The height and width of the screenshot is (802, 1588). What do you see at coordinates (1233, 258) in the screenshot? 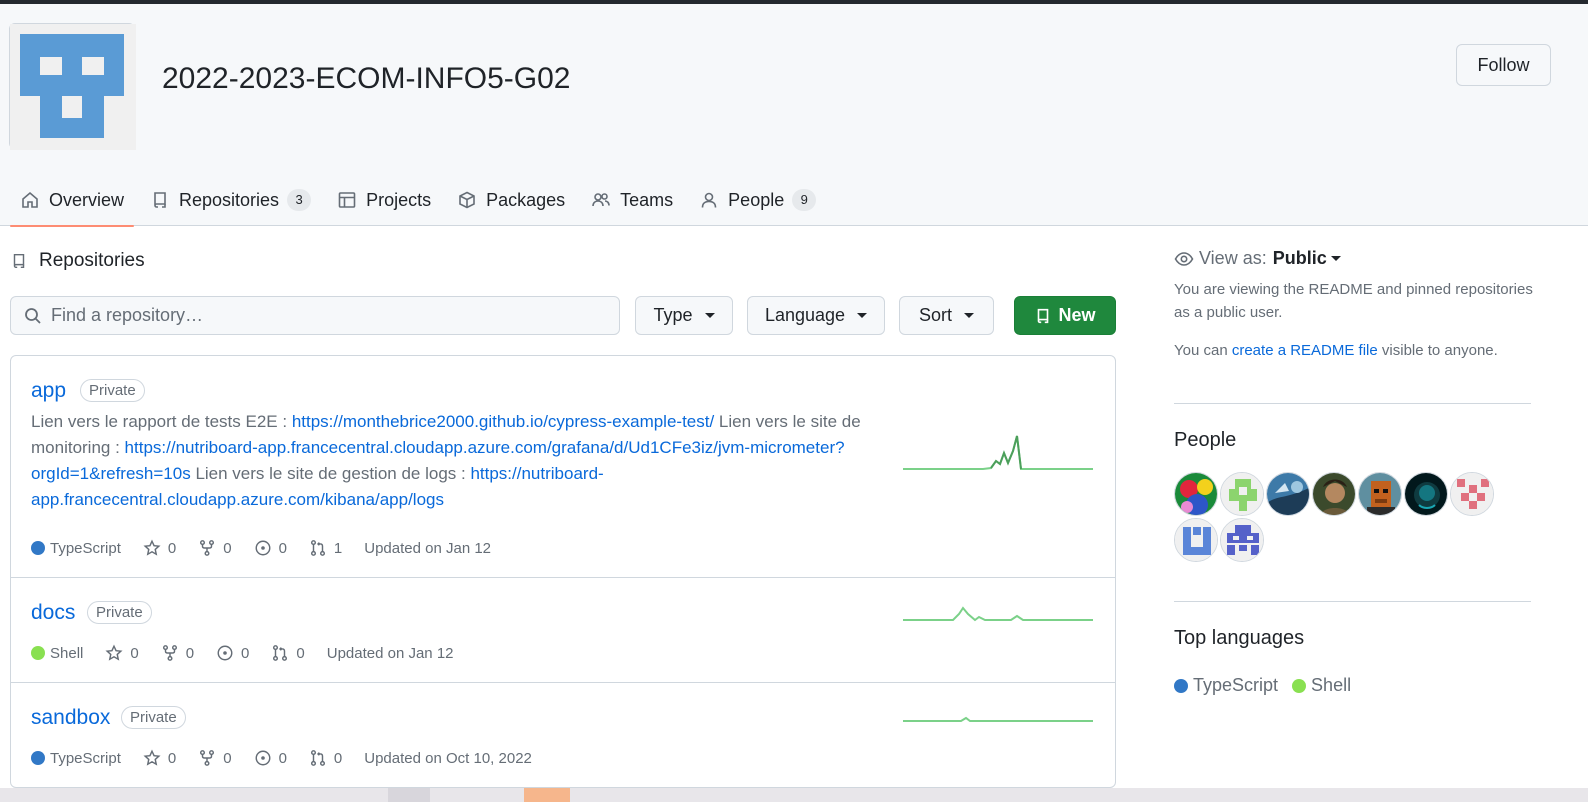
I see `view-as-label: View as:` at bounding box center [1233, 258].